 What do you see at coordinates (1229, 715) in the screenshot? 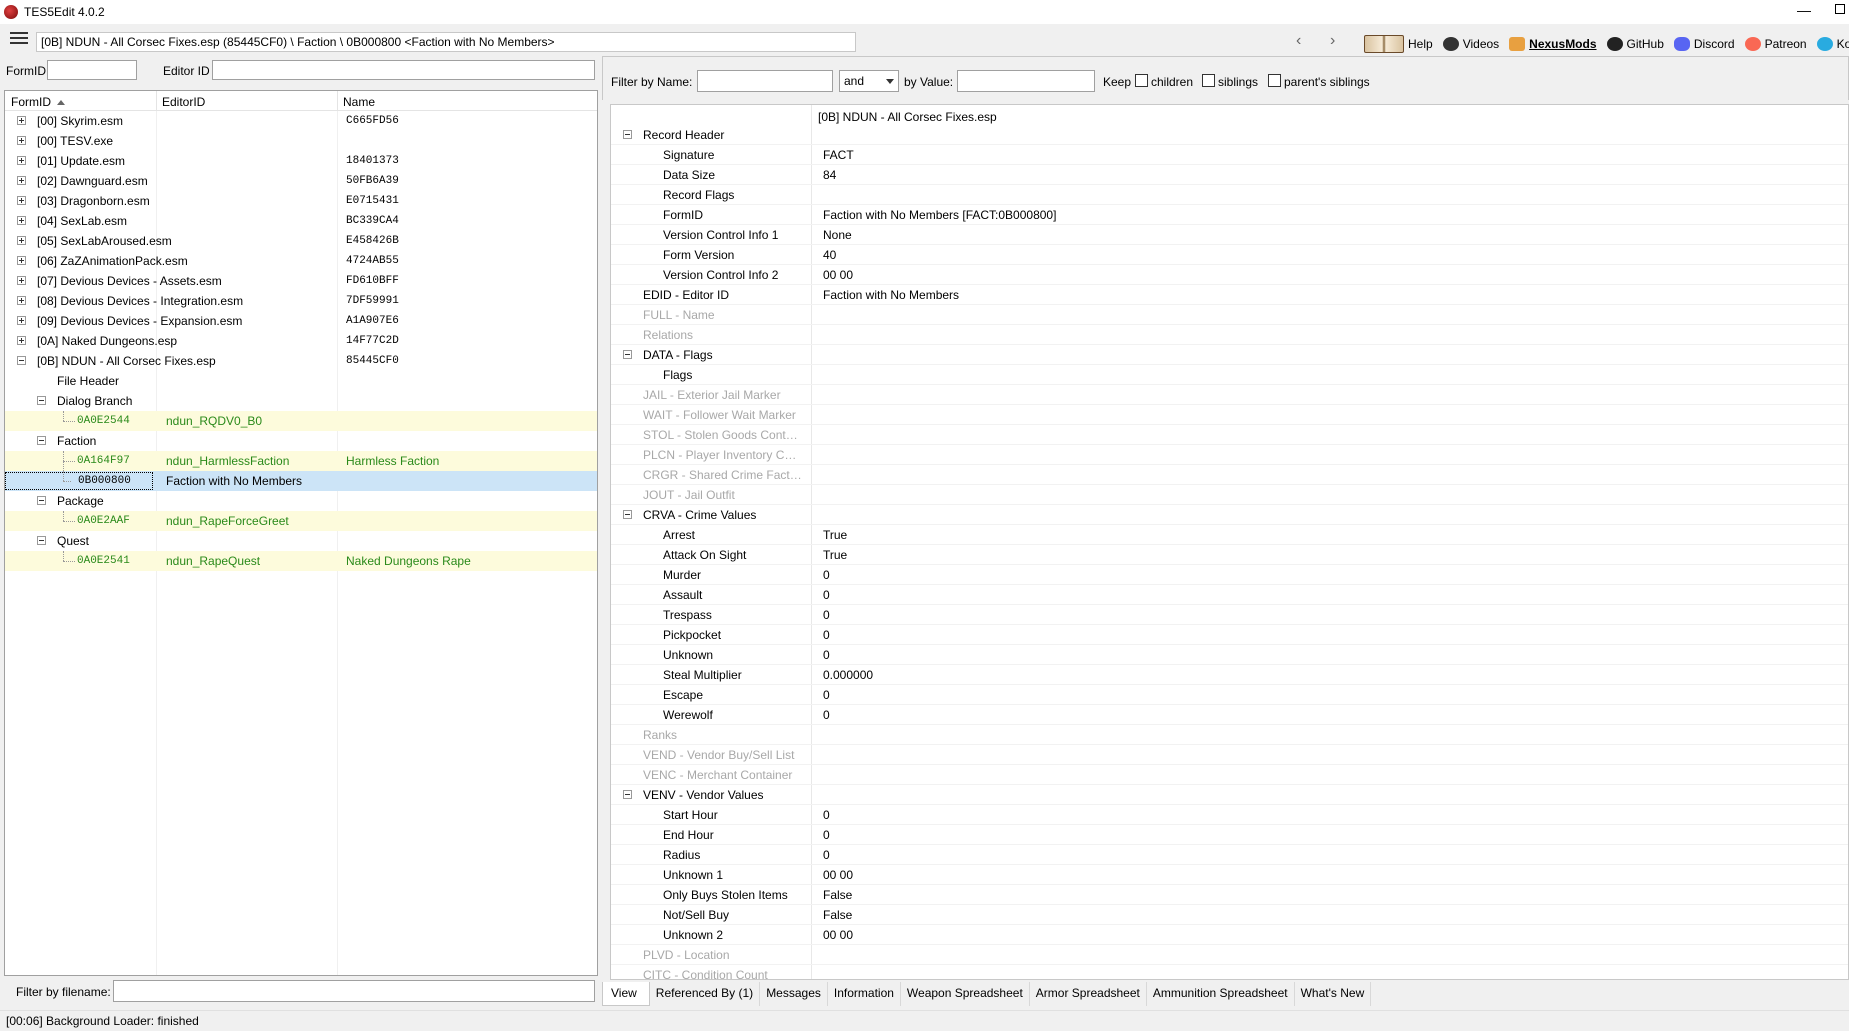
I see `grid-row: Werewolf 0` at bounding box center [1229, 715].